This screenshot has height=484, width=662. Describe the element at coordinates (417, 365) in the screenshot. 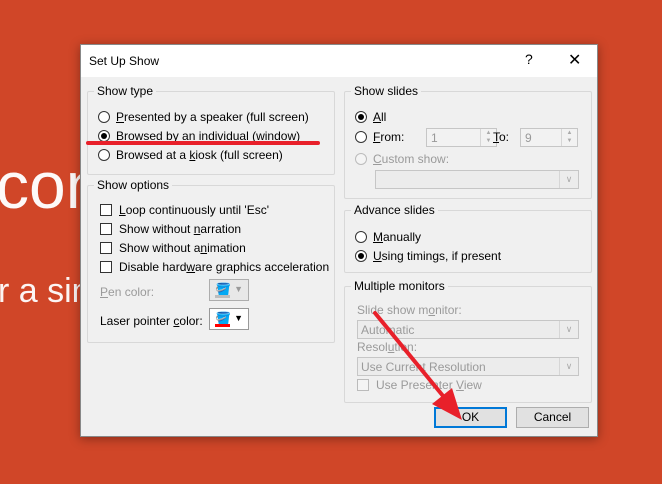

I see `annotation-arrow` at that location.